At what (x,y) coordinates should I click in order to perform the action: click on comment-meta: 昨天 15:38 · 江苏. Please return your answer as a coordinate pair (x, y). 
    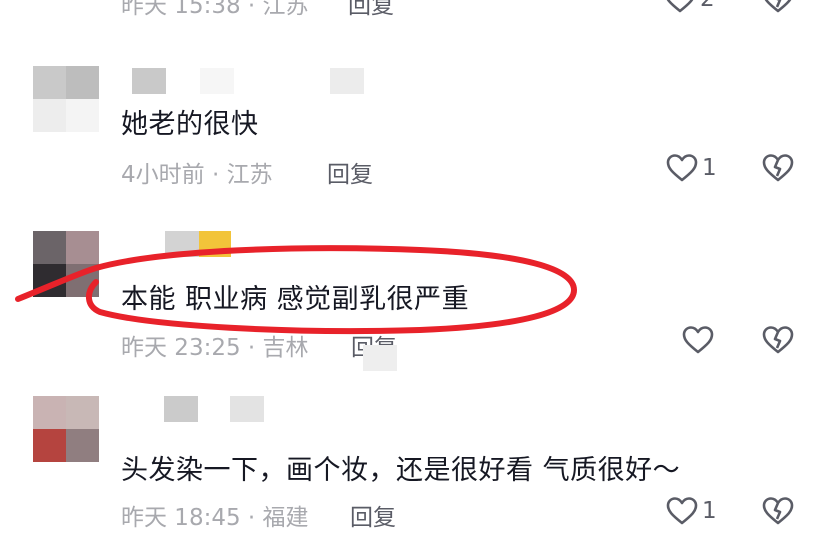
    Looking at the image, I should click on (215, 9).